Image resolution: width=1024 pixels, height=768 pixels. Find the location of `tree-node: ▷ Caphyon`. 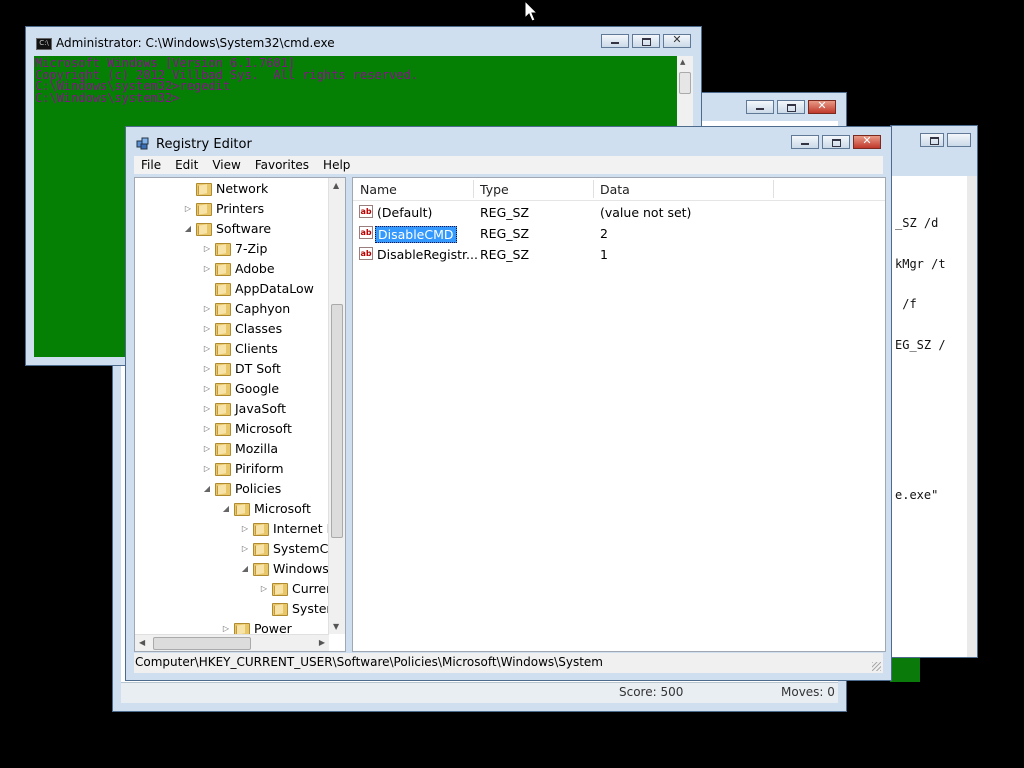

tree-node: ▷ Caphyon is located at coordinates (246, 308).